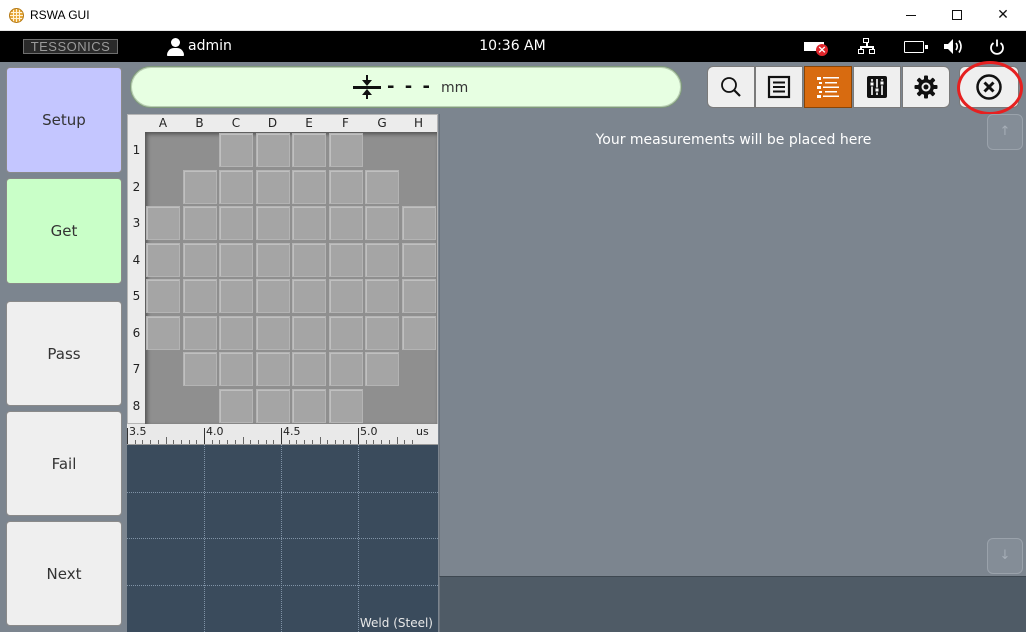 The width and height of the screenshot is (1026, 632). I want to click on grid-cell-G3, so click(382, 223).